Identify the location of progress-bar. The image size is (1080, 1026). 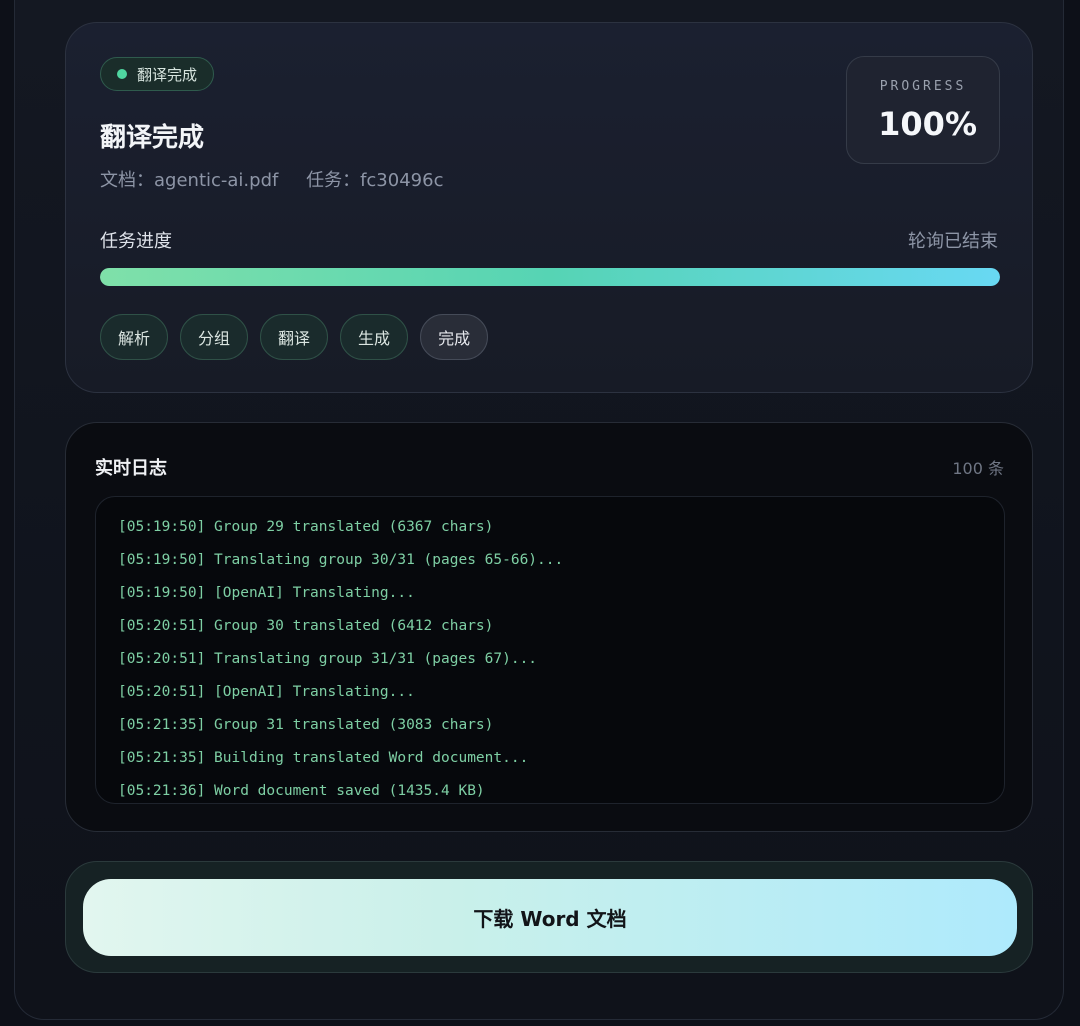
(550, 277).